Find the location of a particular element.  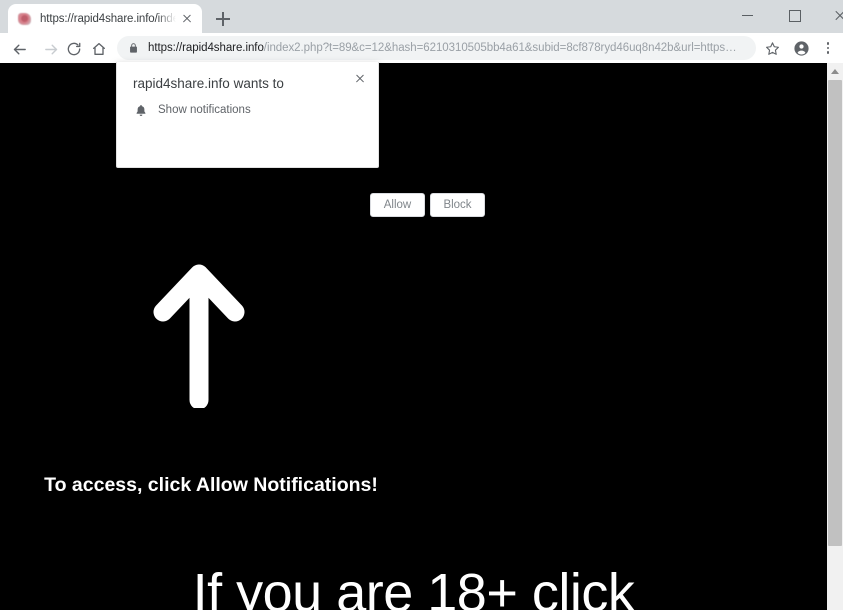

bookmark-star-icon is located at coordinates (772, 48).